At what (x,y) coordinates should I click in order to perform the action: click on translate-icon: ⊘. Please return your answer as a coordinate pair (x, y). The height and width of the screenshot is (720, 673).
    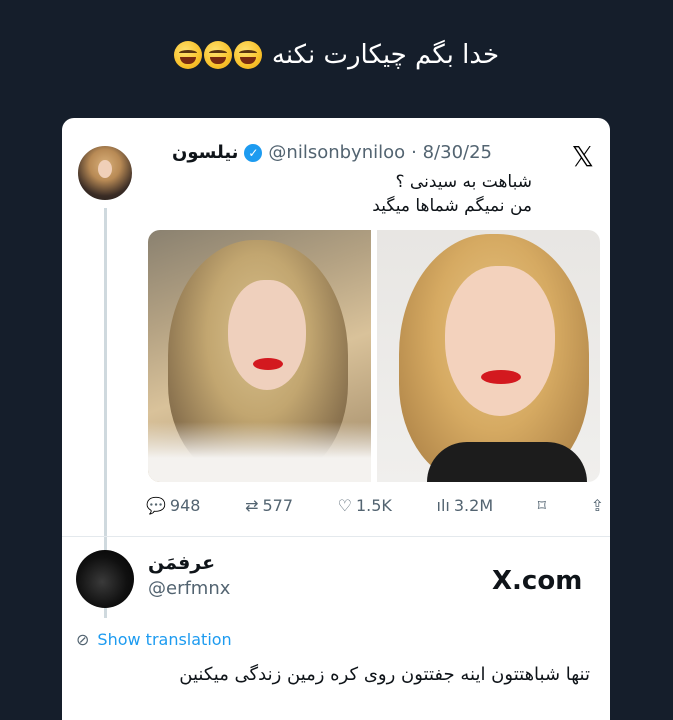
    Looking at the image, I should click on (83, 639).